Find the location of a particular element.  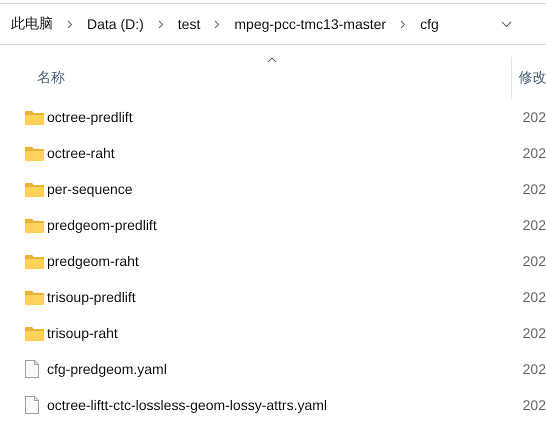

folder-name: octree-raht is located at coordinates (284, 153).